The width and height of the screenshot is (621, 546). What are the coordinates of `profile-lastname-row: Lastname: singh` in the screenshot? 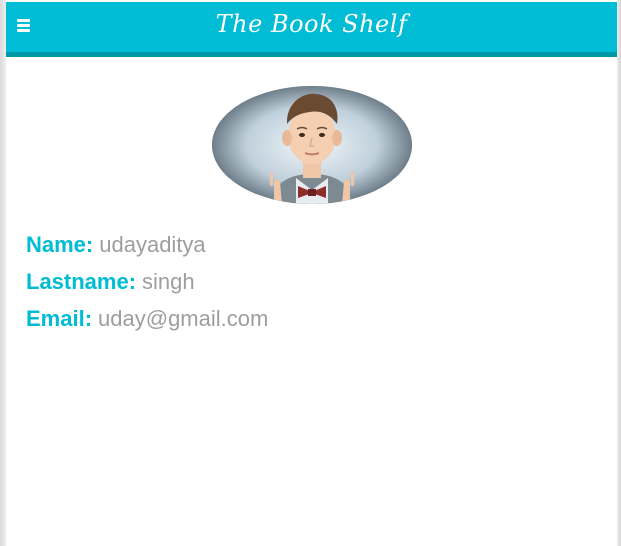 It's located at (147, 281).